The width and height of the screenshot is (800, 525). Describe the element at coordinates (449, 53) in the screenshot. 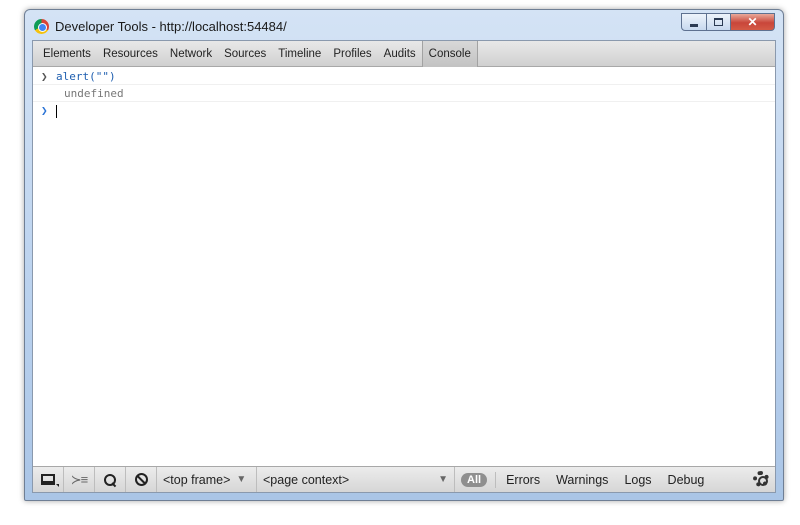

I see `tab-console: Console` at that location.